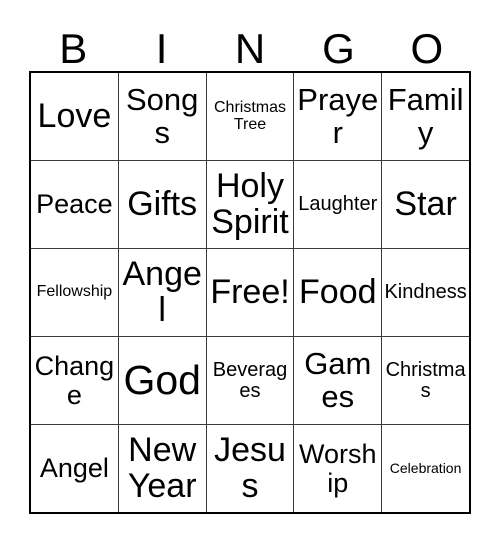 The height and width of the screenshot is (544, 500). Describe the element at coordinates (338, 48) in the screenshot. I see `header-letter-g: G` at that location.